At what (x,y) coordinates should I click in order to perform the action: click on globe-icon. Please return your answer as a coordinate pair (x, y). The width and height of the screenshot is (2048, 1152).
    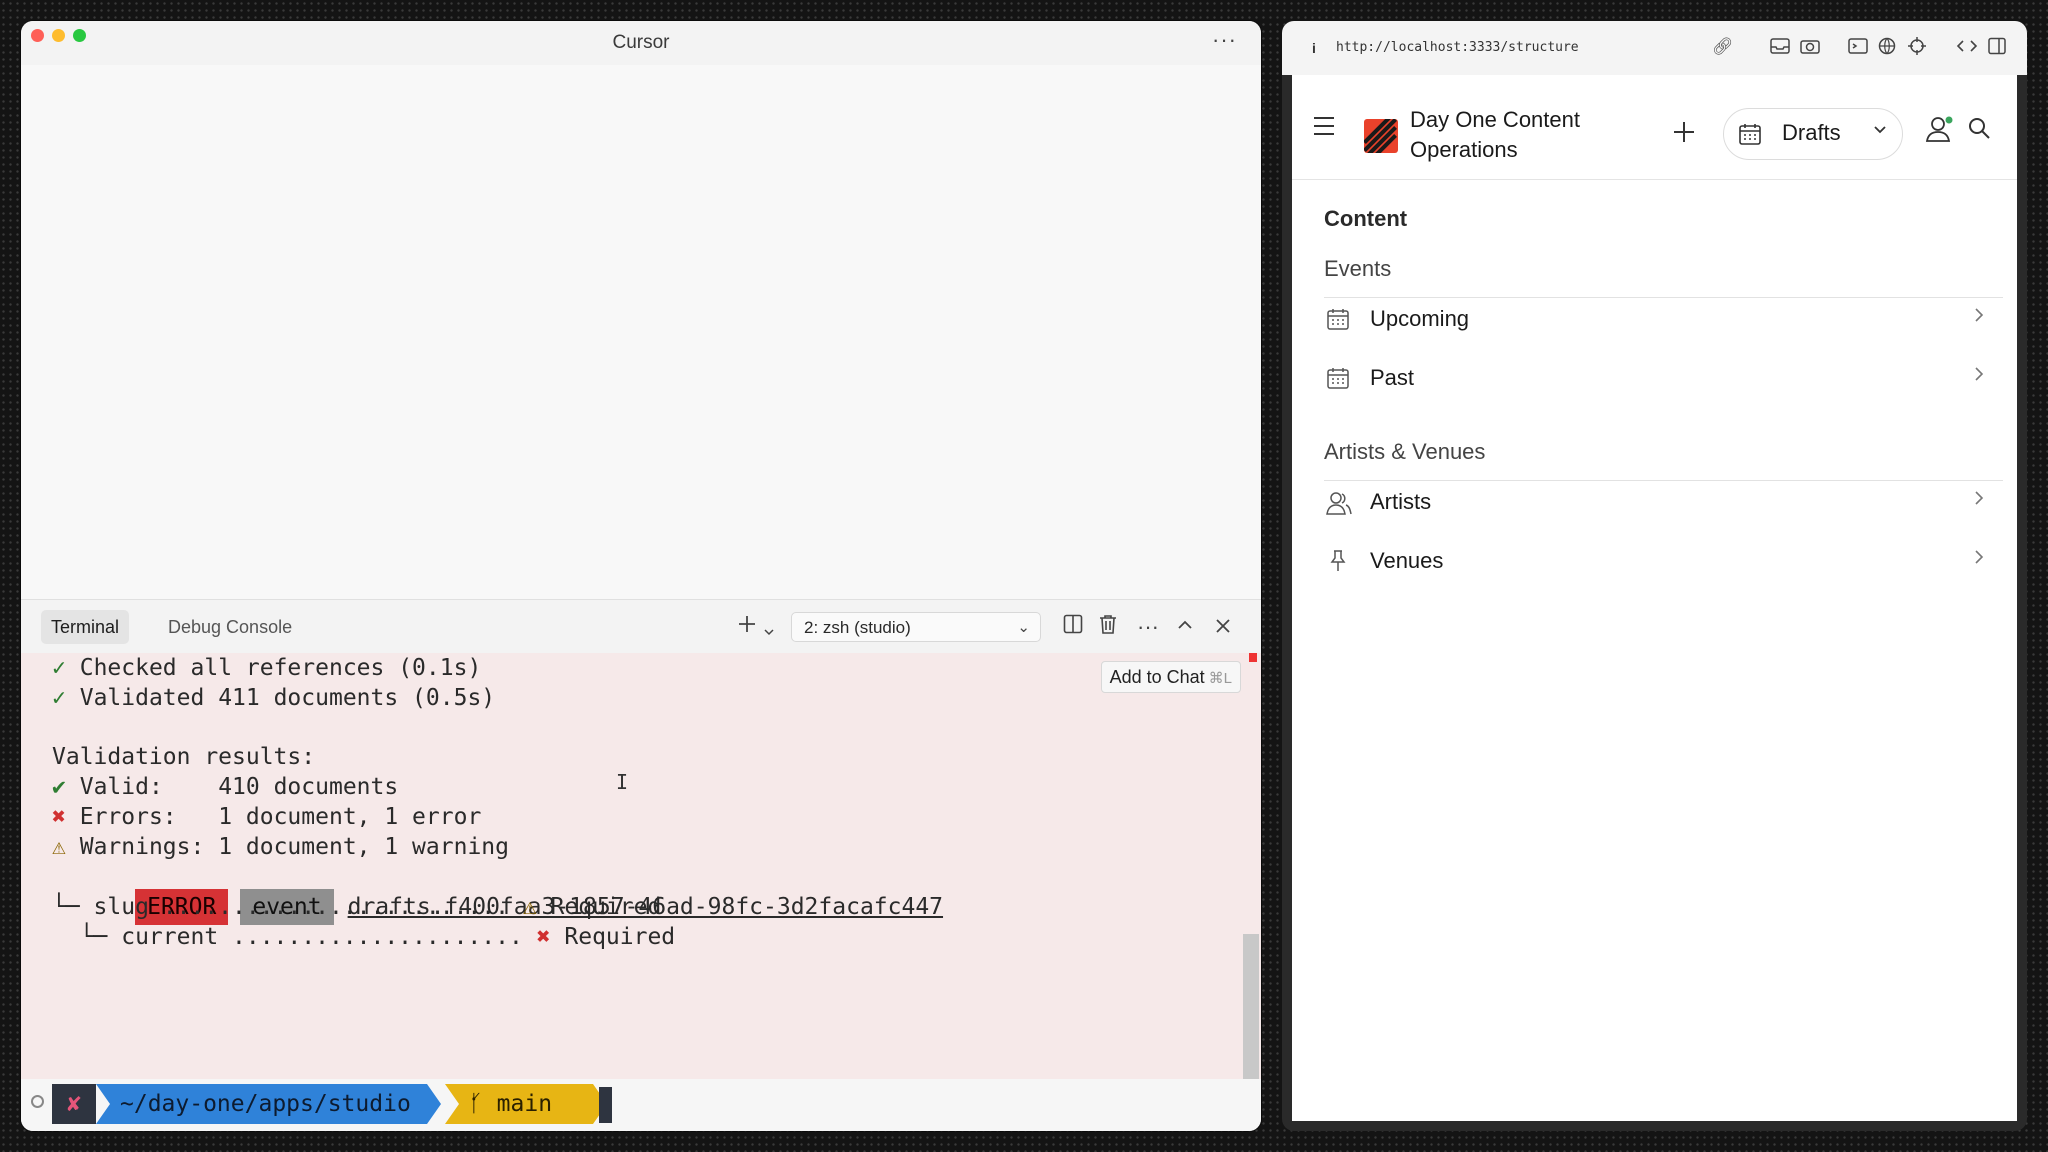
    Looking at the image, I should click on (1887, 46).